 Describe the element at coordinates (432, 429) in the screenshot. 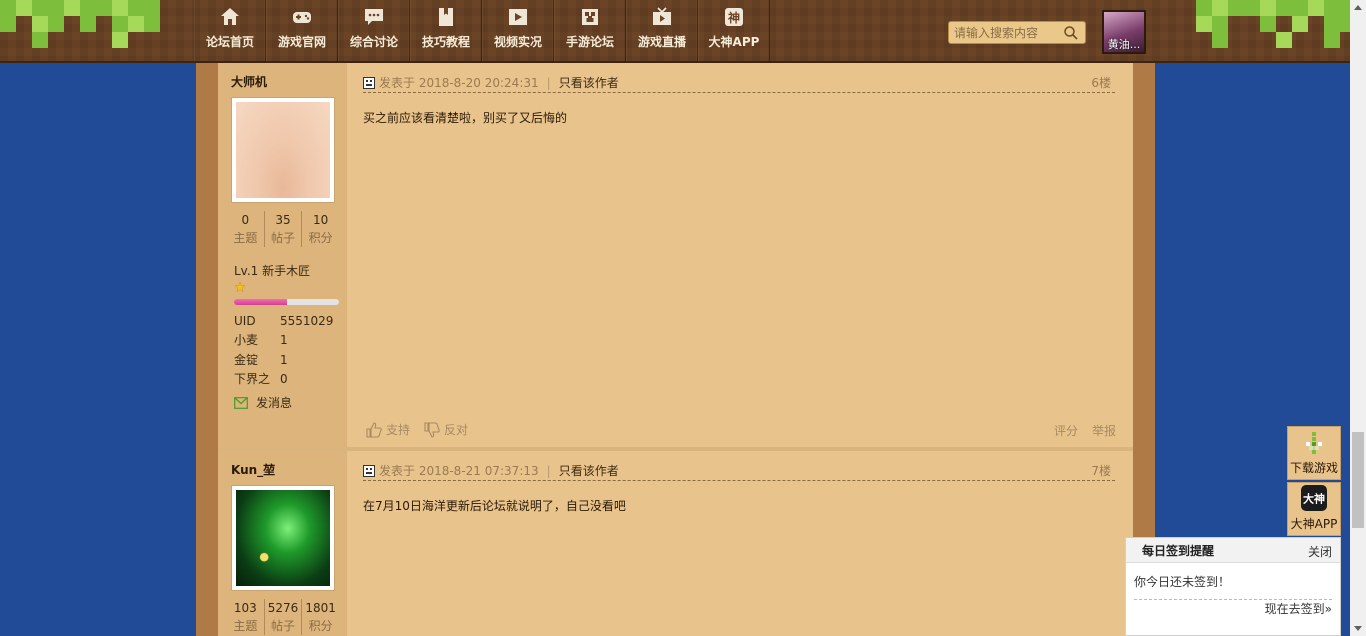

I see `thumbs-down-icon` at that location.